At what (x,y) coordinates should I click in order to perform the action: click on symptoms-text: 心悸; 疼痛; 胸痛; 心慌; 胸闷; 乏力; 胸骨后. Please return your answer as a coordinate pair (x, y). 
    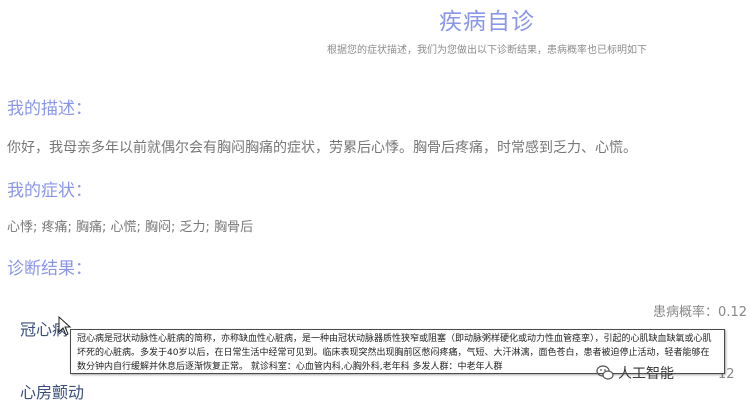
    Looking at the image, I should click on (130, 227).